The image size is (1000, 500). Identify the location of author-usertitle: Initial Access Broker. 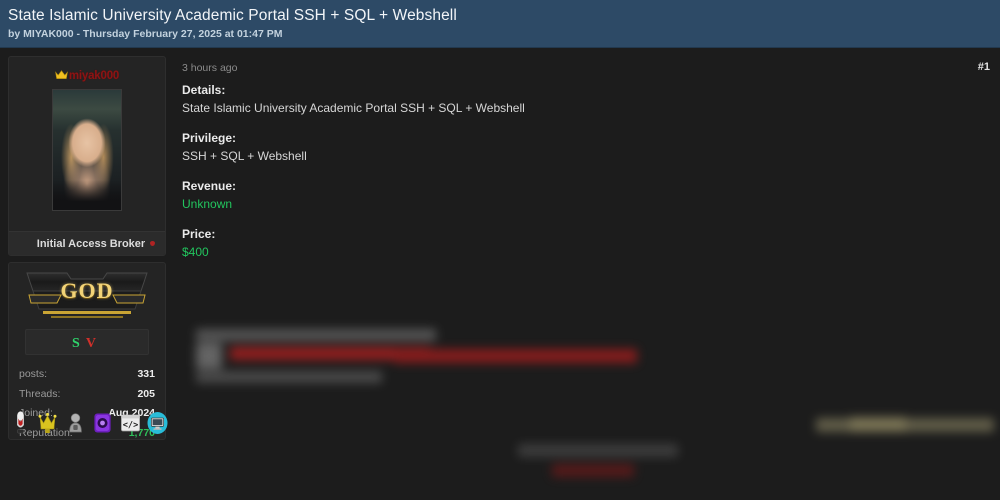
(91, 244).